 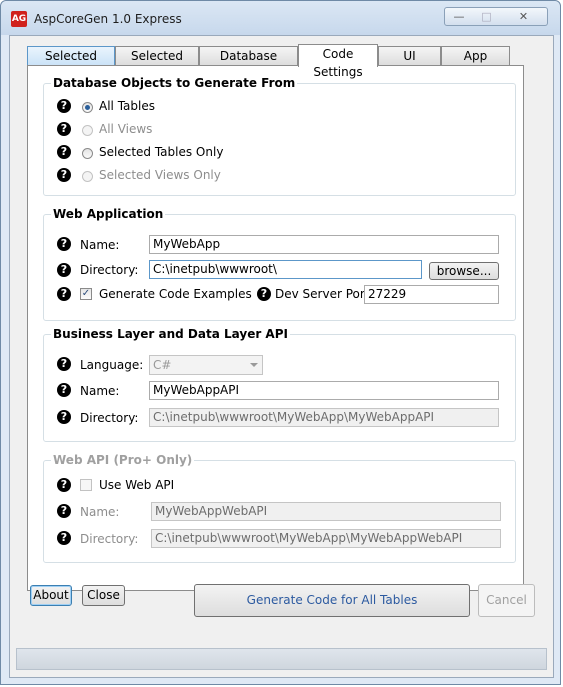 I want to click on close-button: Close, so click(x=103, y=595).